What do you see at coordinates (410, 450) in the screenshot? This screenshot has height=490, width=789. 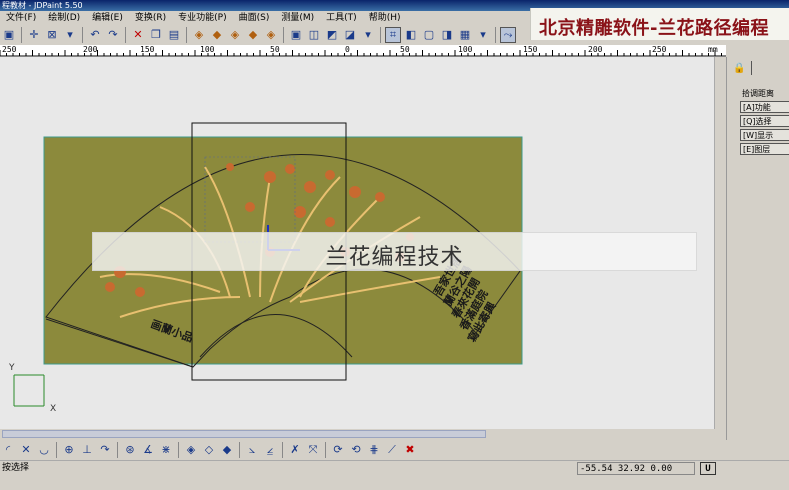 I see `cancel-snap-icon: ✖` at bounding box center [410, 450].